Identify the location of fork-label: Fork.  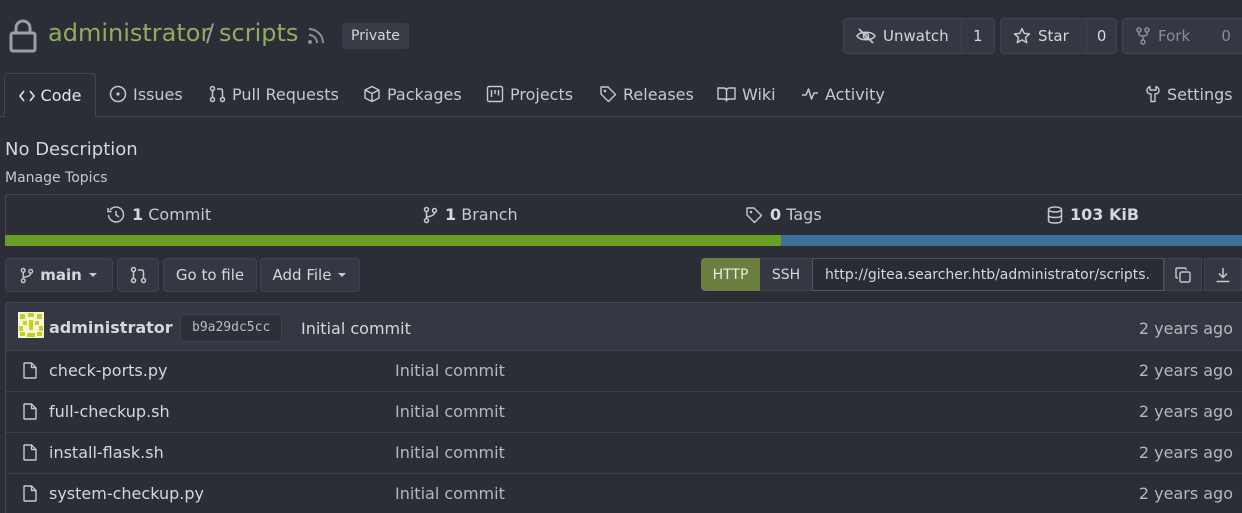
(1174, 36).